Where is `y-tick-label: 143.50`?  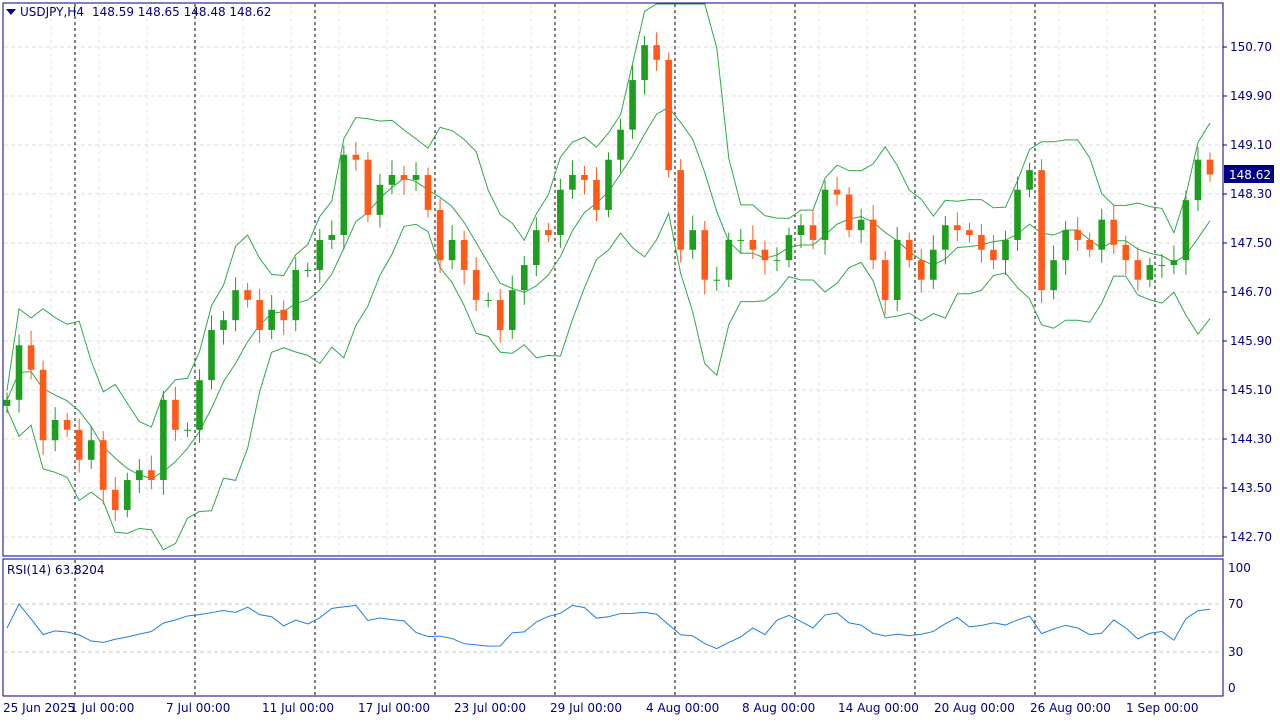 y-tick-label: 143.50 is located at coordinates (1251, 488).